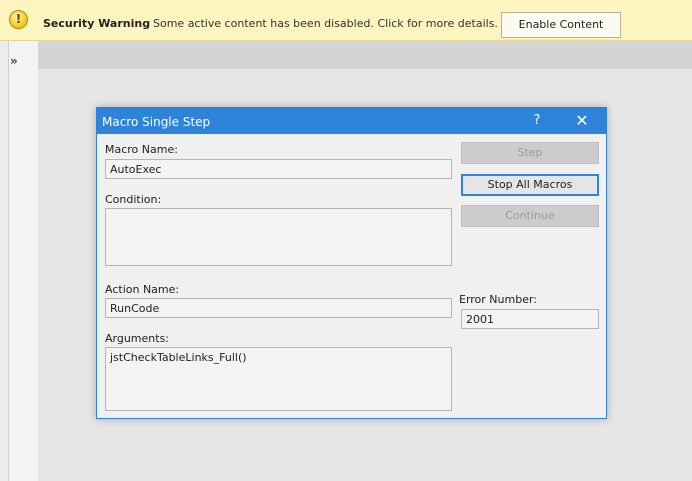 This screenshot has width=692, height=481. What do you see at coordinates (537, 121) in the screenshot?
I see `help-icon: ?` at bounding box center [537, 121].